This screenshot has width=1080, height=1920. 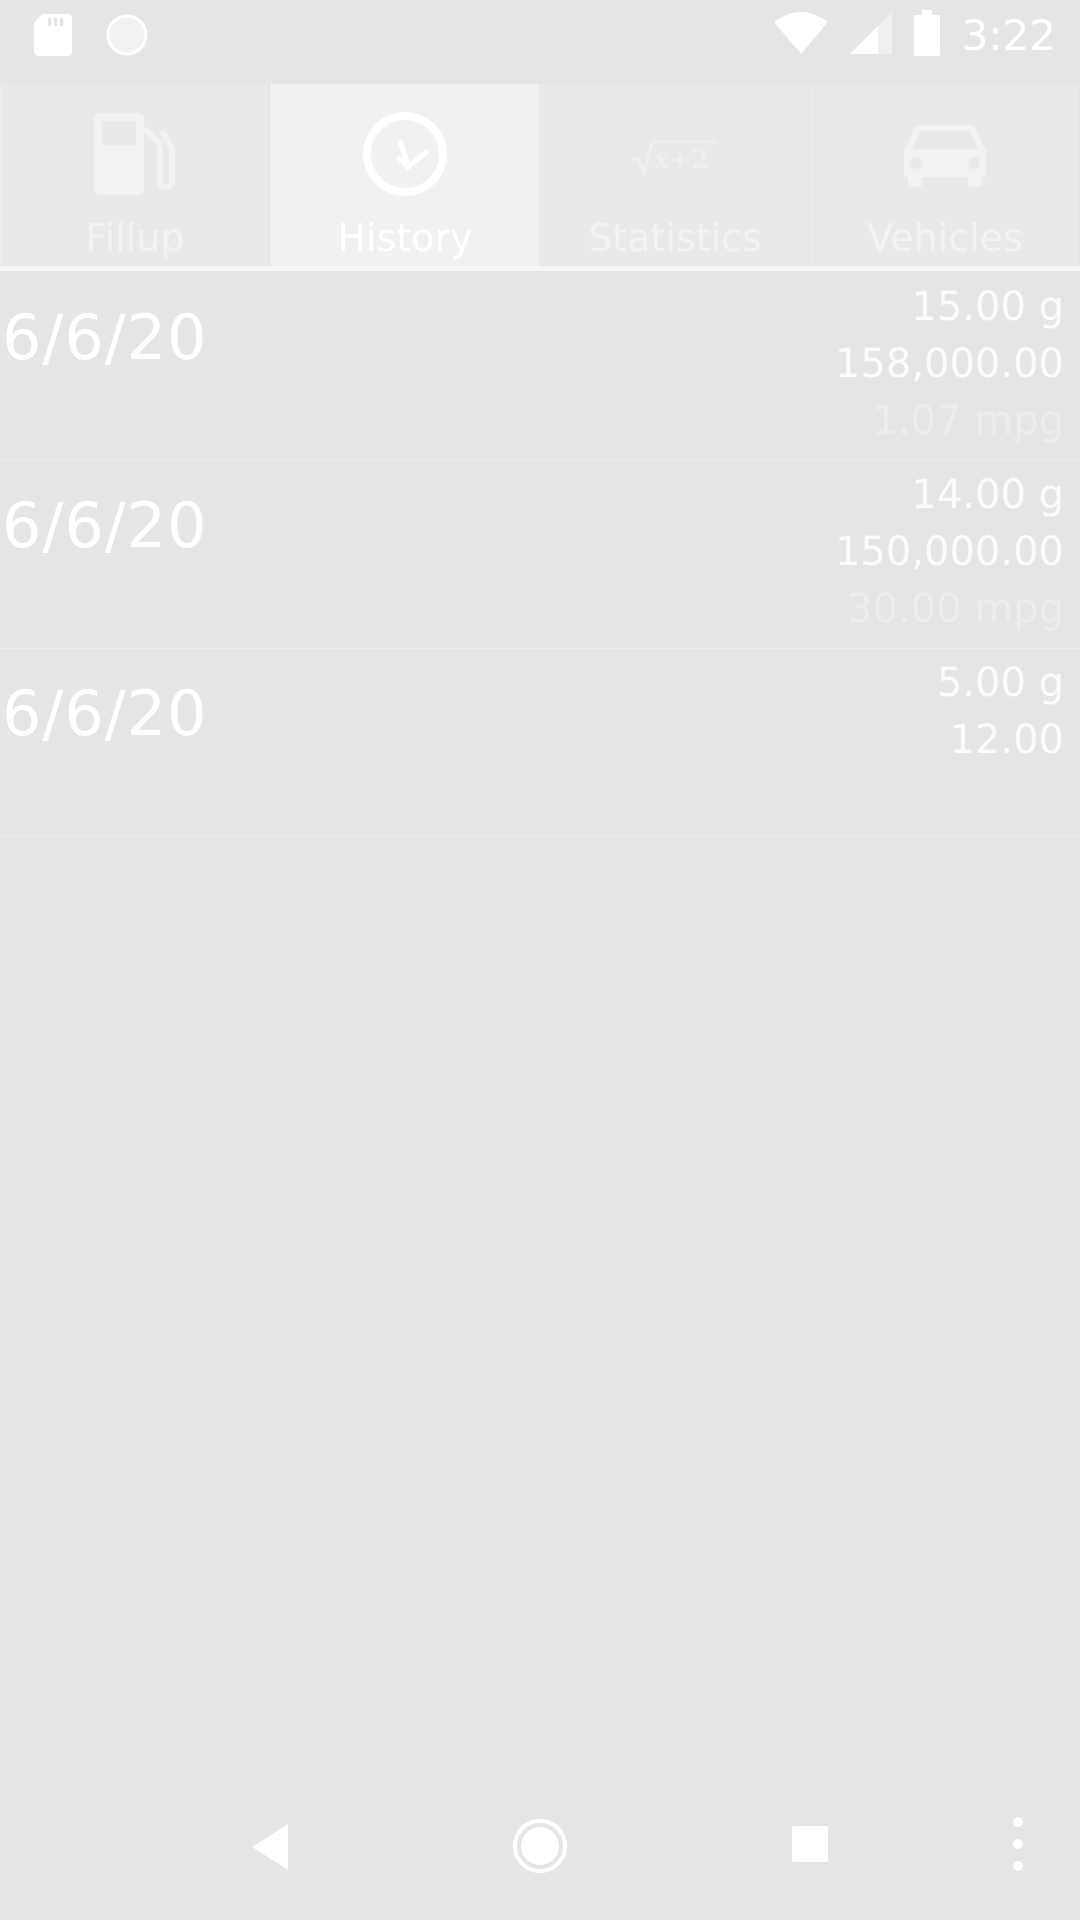 What do you see at coordinates (540, 743) in the screenshot?
I see `history-row: 6/6/20 5.00 g 12.00` at bounding box center [540, 743].